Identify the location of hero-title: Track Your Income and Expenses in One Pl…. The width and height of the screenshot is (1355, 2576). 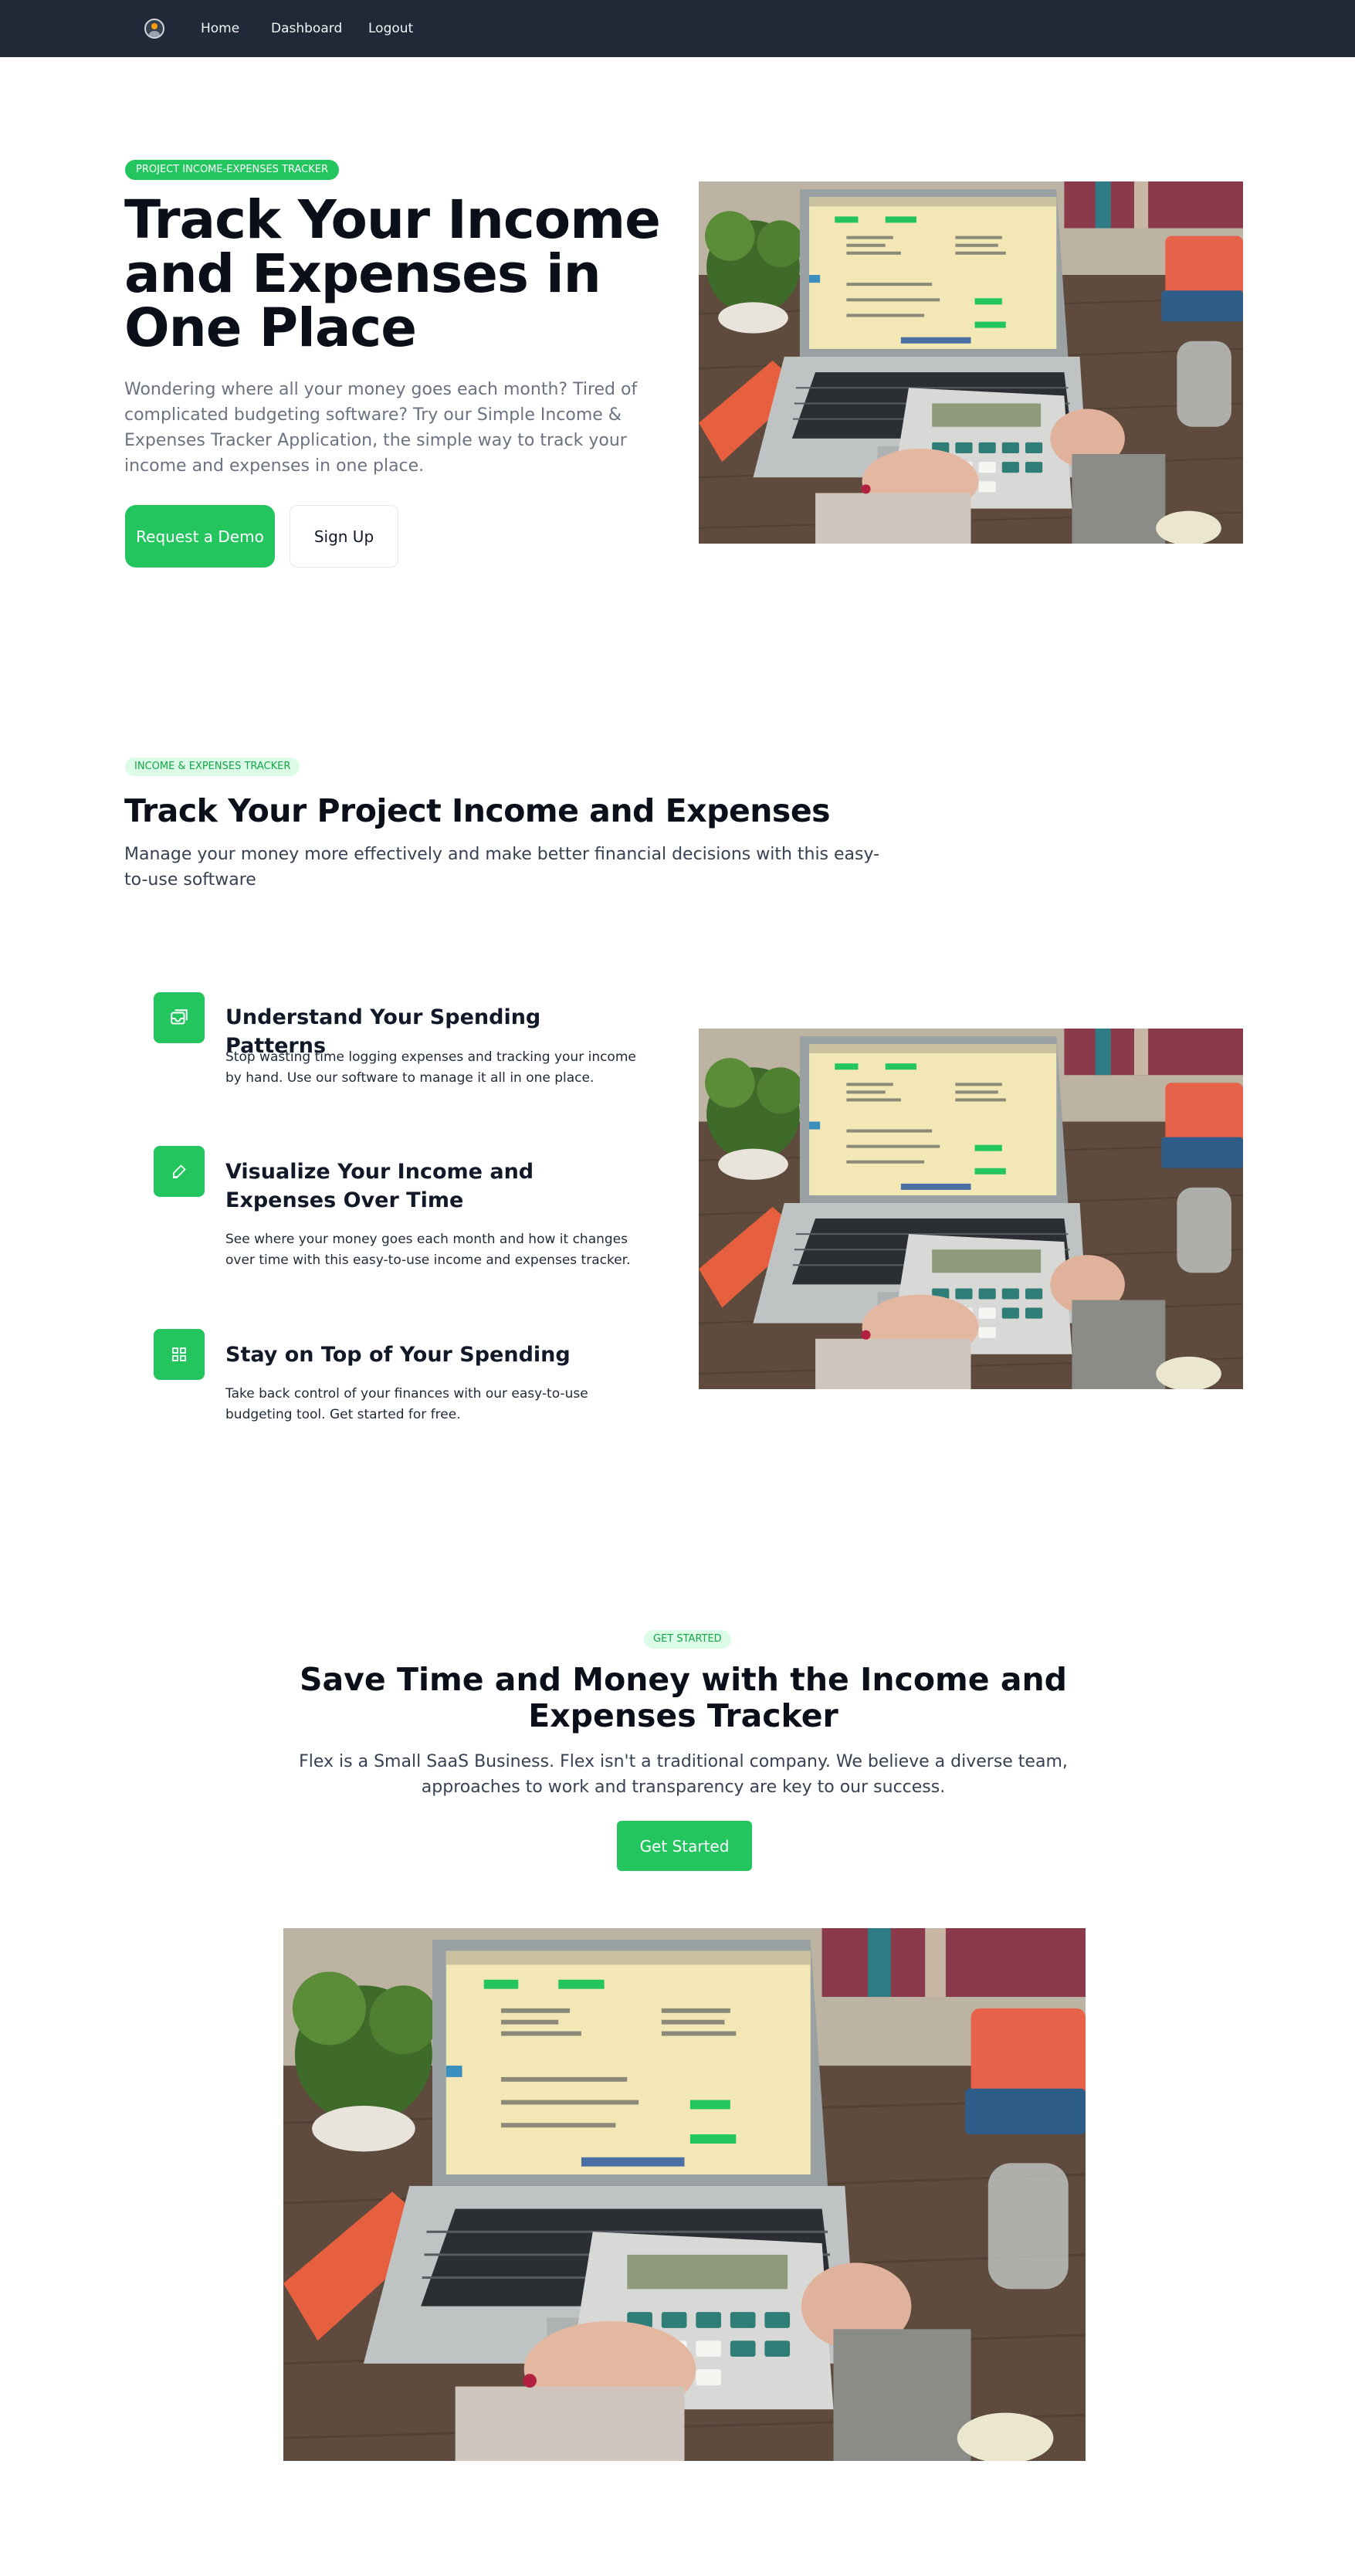
(392, 274).